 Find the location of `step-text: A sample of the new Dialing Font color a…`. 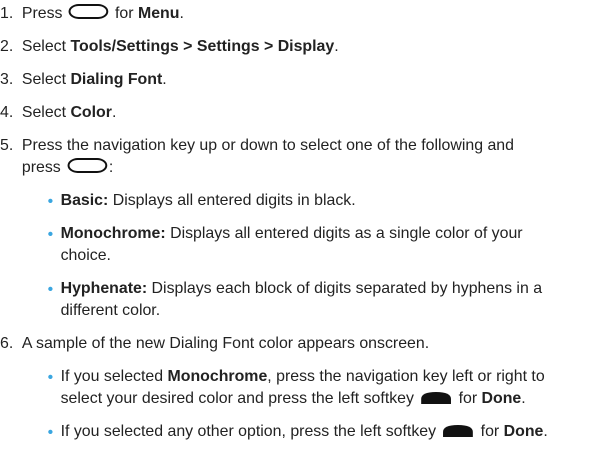

step-text: A sample of the new Dialing Font color a… is located at coordinates (225, 343).